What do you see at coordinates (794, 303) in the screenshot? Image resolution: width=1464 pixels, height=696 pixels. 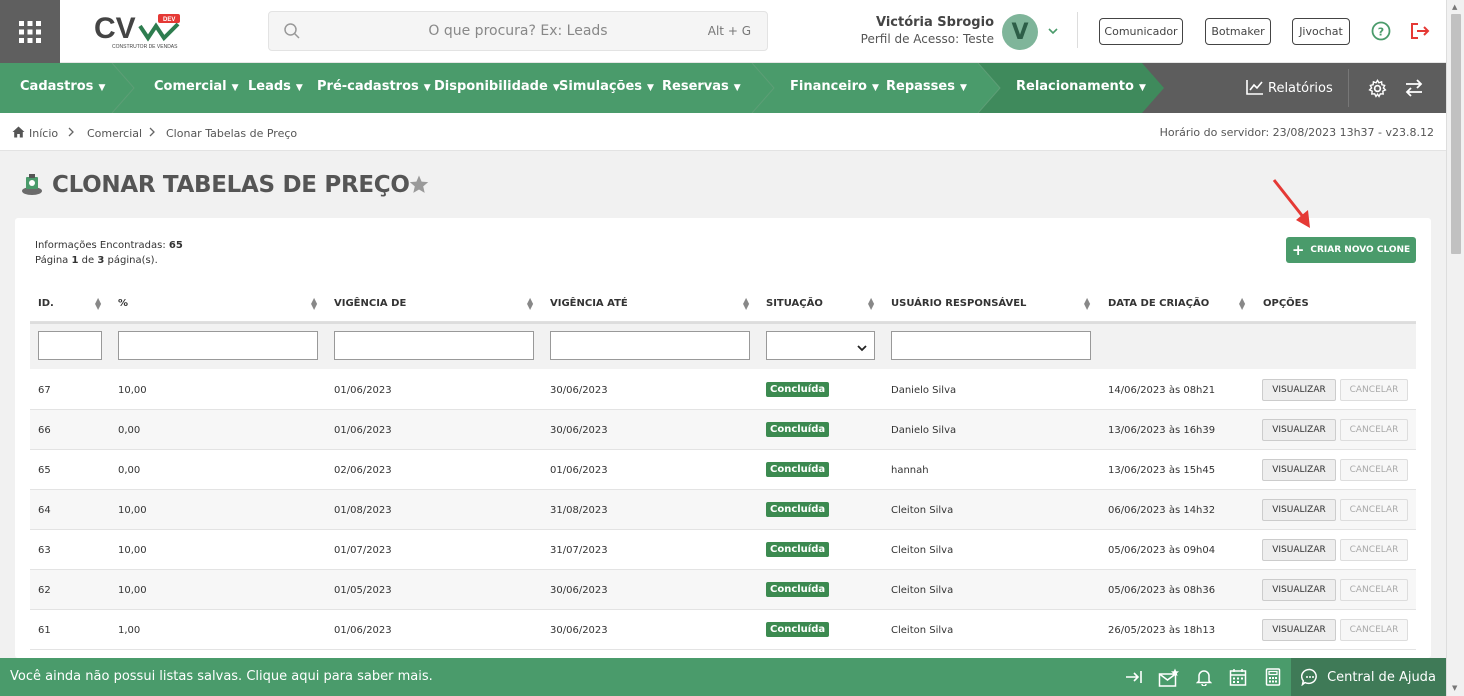 I see `header-situacao: SITUAÇÃO` at bounding box center [794, 303].